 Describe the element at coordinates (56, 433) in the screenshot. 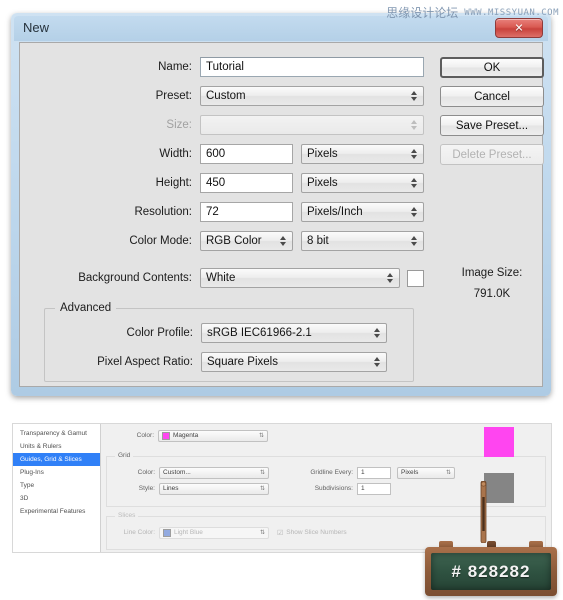

I see `sidebar-item-transparency-gamut: Transparency & Gamut` at that location.